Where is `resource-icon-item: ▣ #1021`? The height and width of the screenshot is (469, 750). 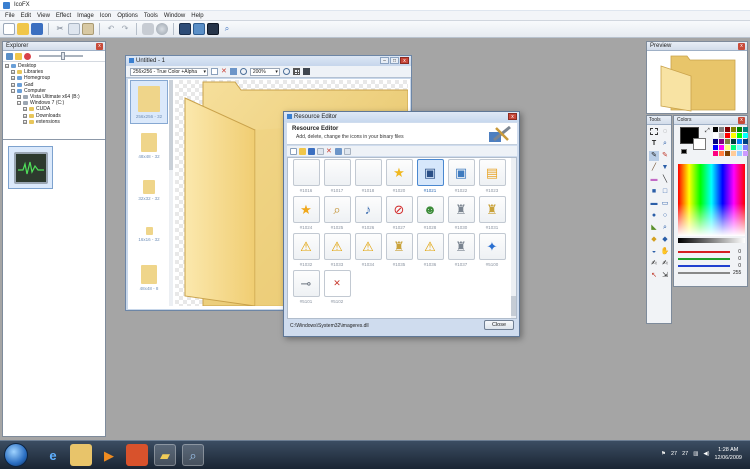
resource-icon-item: ▣ #1021 is located at coordinates (430, 177).